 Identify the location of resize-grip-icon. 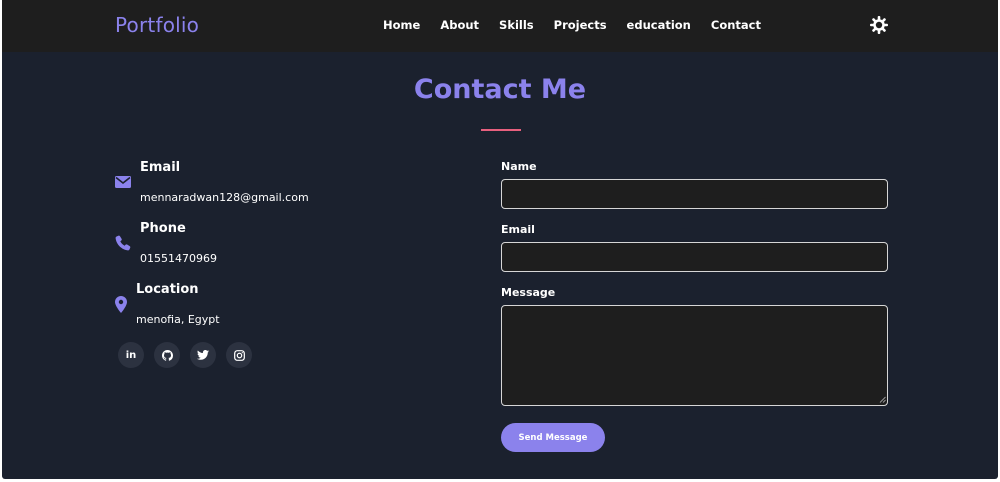
(882, 399).